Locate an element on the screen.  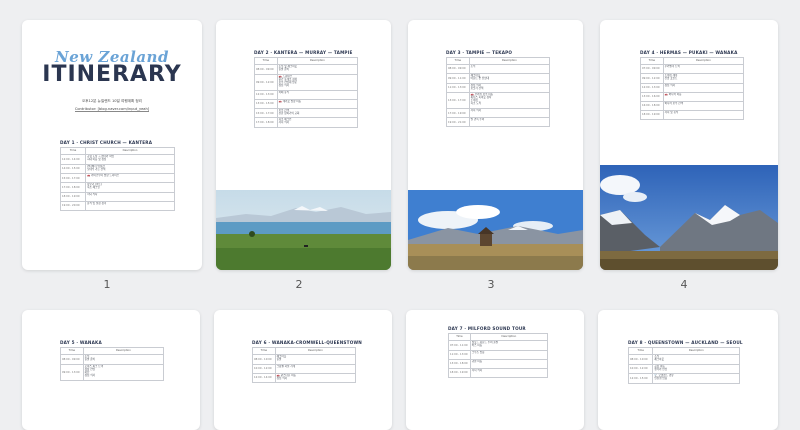
day-title: DAY 1 · CHRIST CHURCH — KANTERA is located at coordinates (106, 142).